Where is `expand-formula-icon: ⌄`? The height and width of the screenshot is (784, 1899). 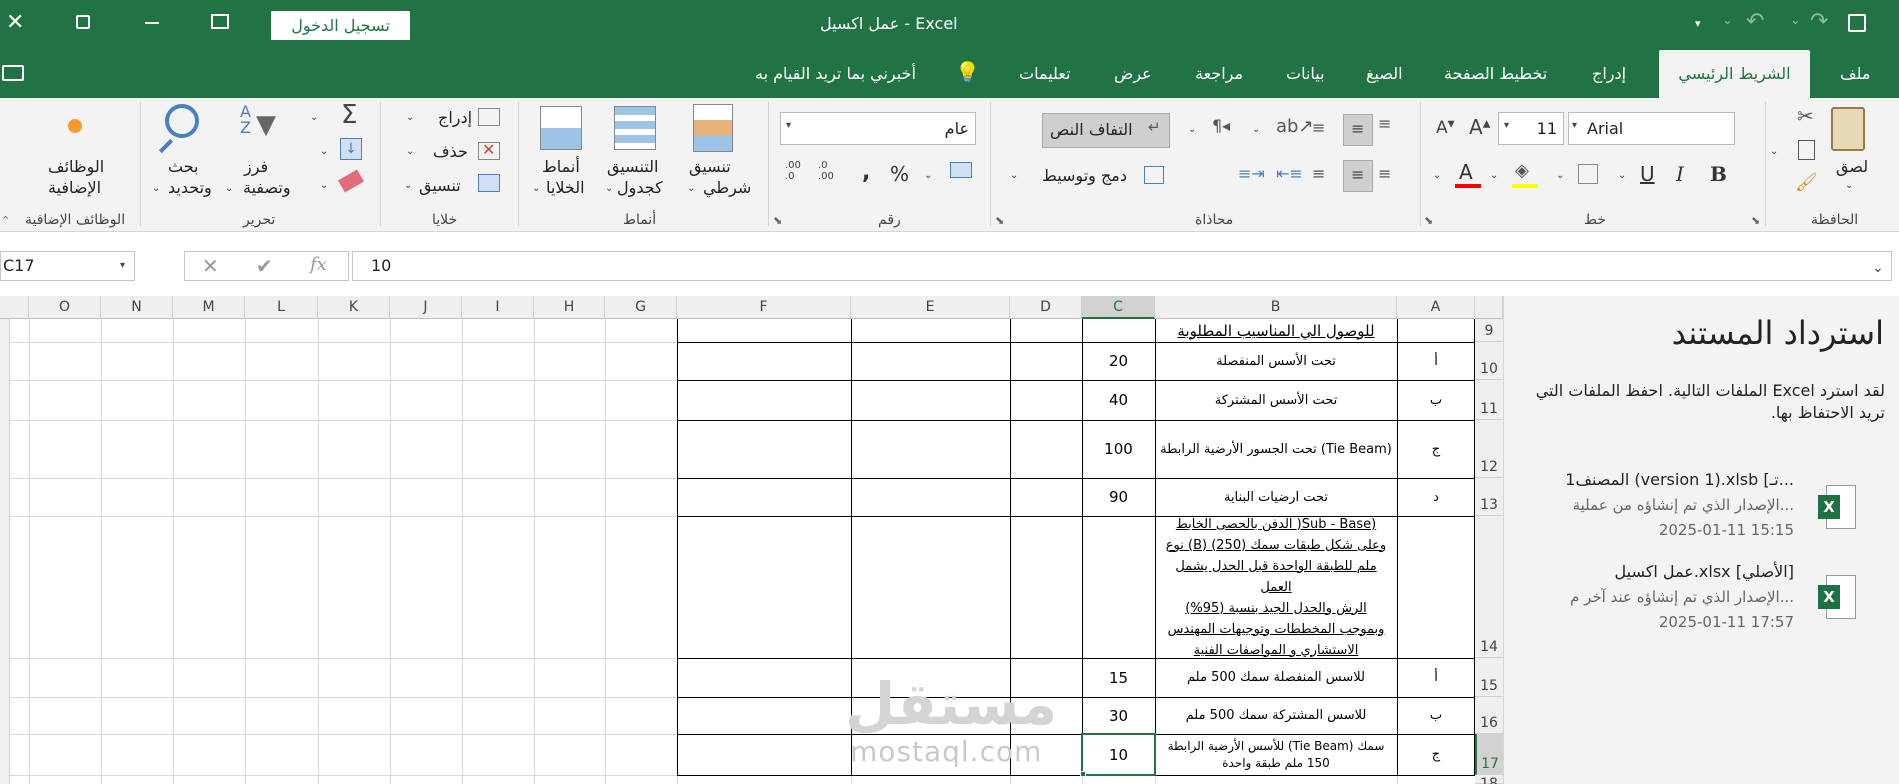
expand-formula-icon: ⌄ is located at coordinates (1878, 268).